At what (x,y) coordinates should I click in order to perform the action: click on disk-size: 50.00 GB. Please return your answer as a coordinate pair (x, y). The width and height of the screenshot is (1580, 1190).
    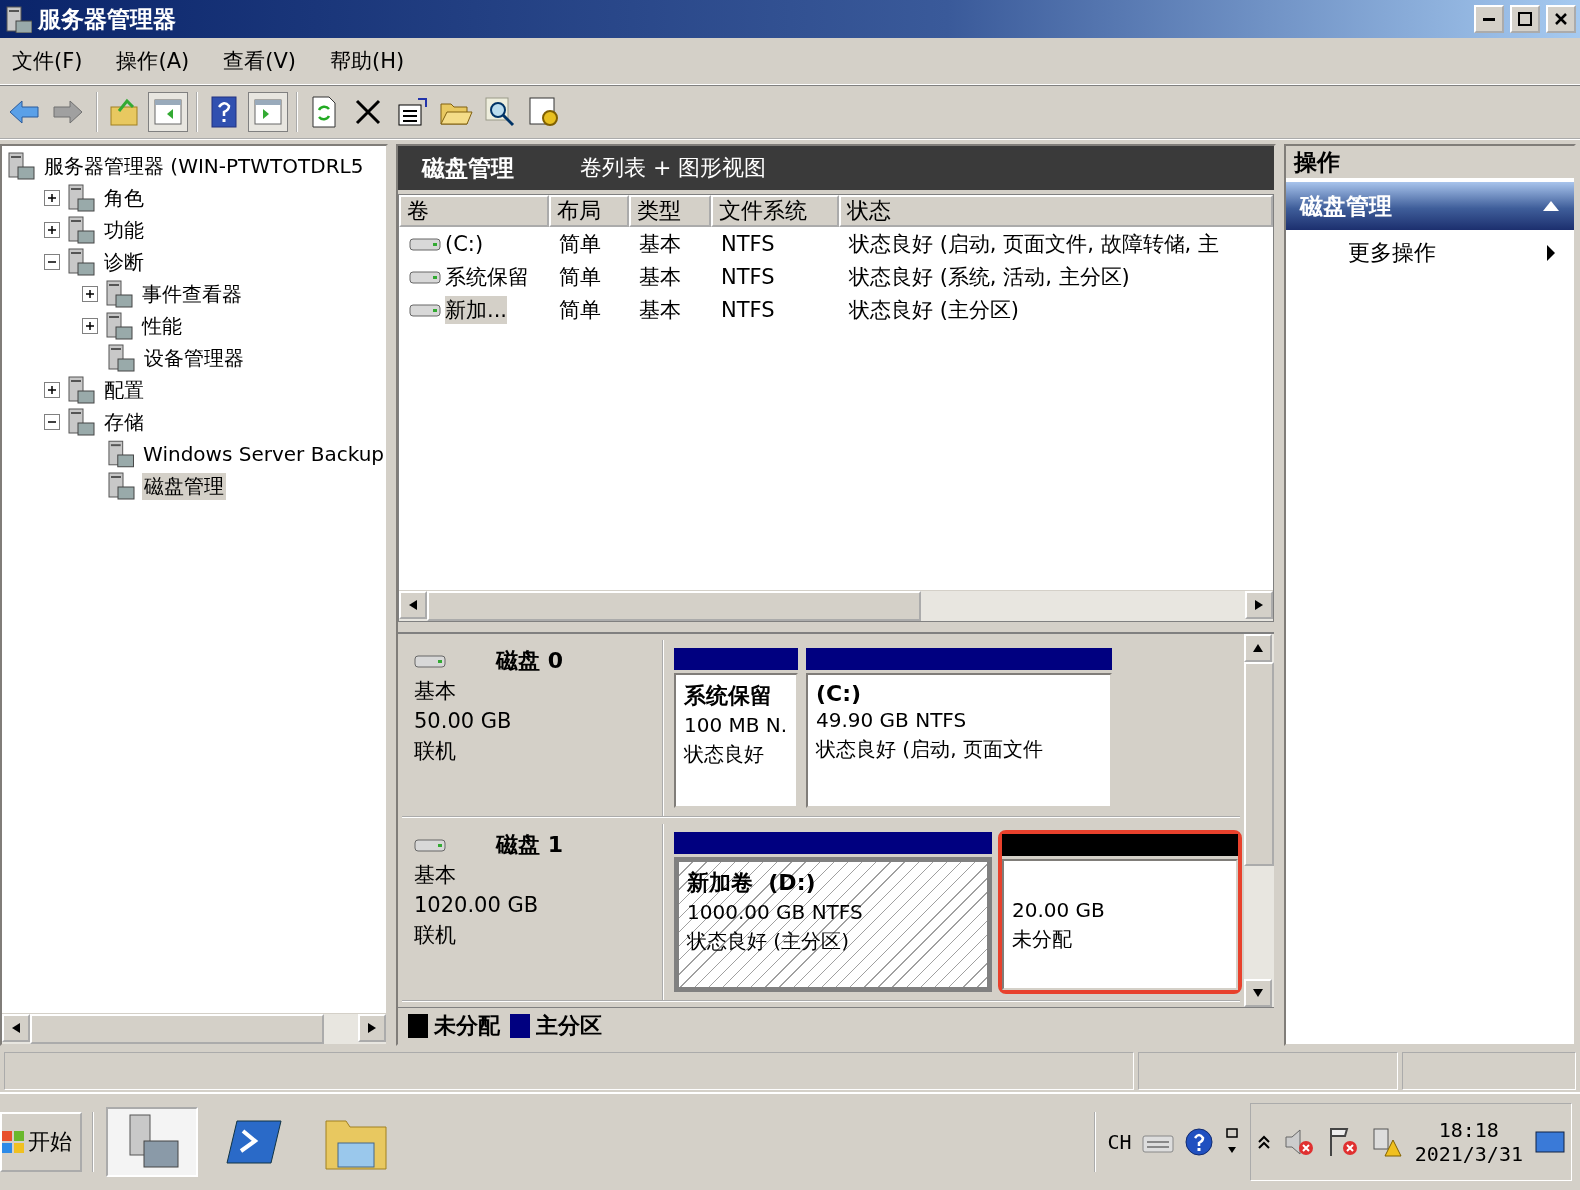
    Looking at the image, I should click on (463, 721).